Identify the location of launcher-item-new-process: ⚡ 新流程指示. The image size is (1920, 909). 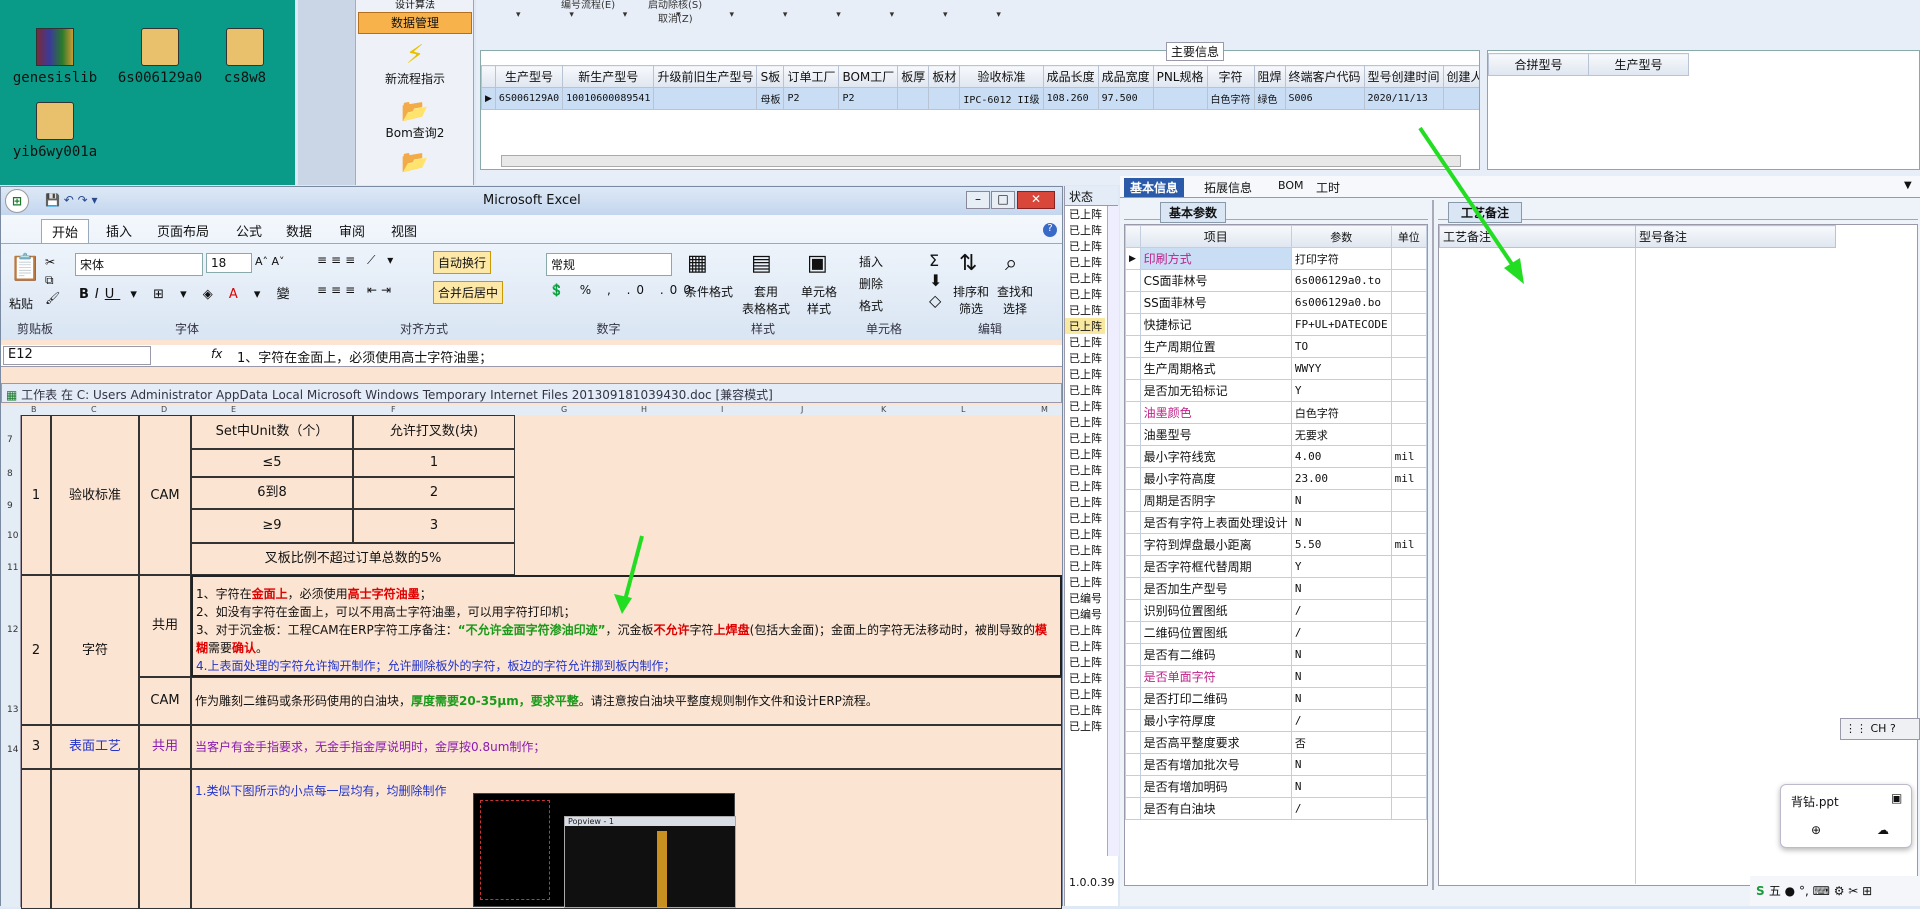
(415, 63).